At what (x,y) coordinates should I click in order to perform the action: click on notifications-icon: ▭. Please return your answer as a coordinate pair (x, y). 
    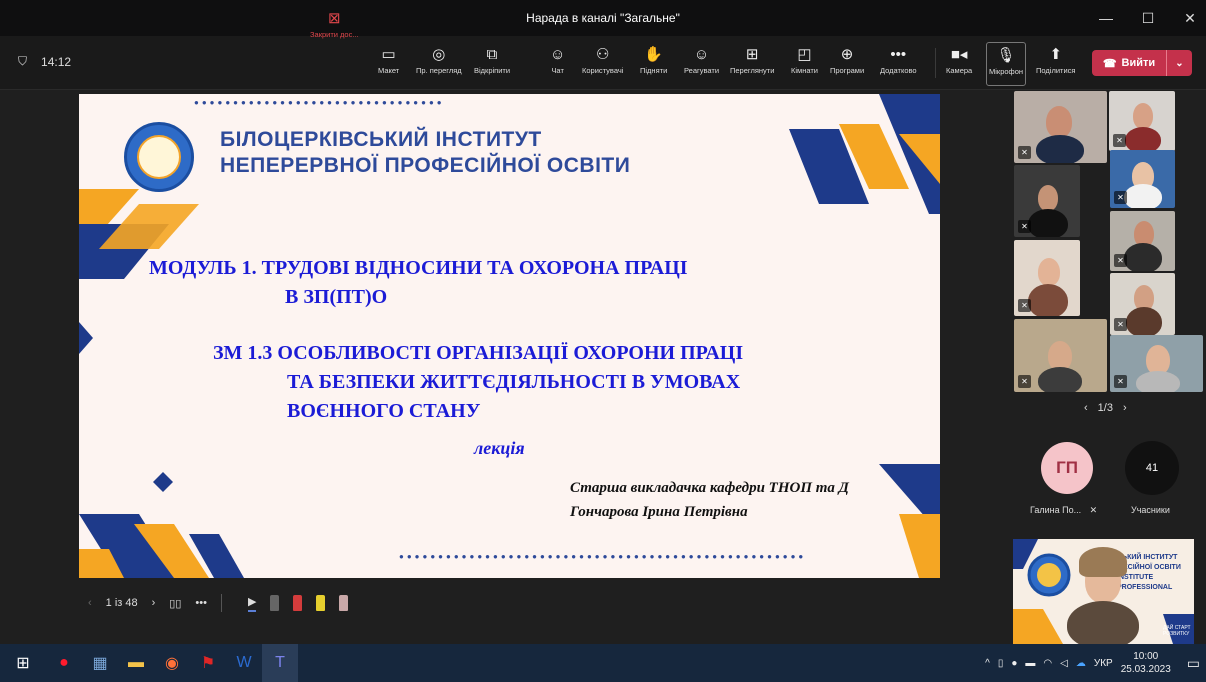
    Looking at the image, I should click on (1193, 663).